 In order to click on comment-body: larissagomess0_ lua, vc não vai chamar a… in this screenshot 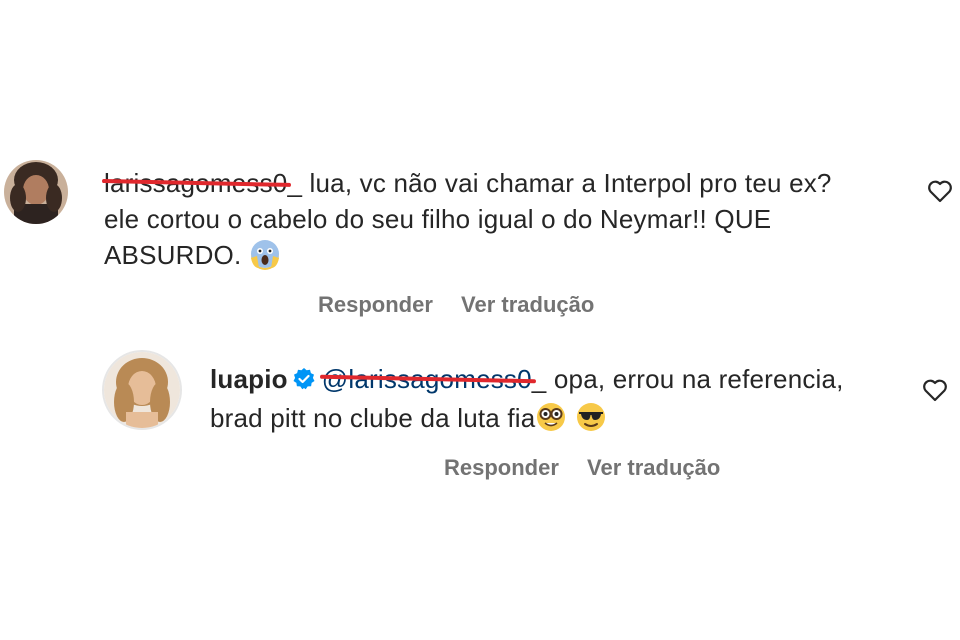, I will do `click(494, 222)`.